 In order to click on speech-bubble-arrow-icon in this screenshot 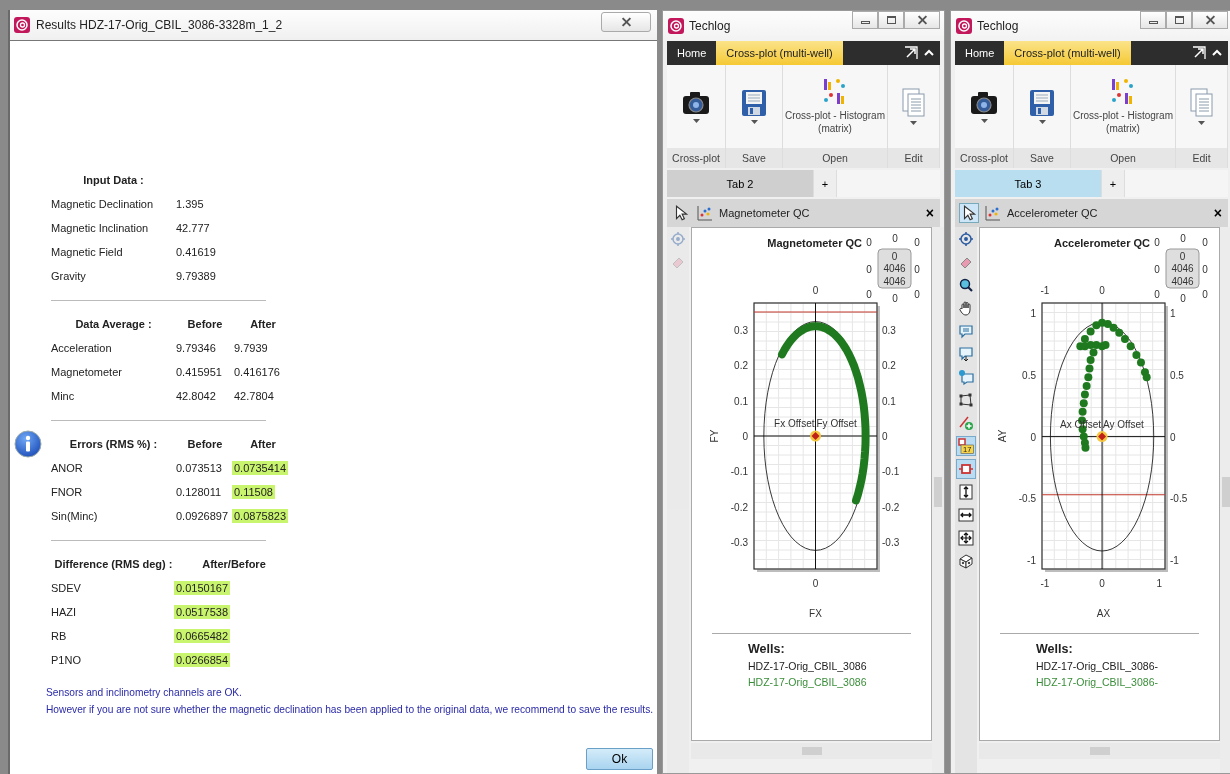, I will do `click(966, 354)`.